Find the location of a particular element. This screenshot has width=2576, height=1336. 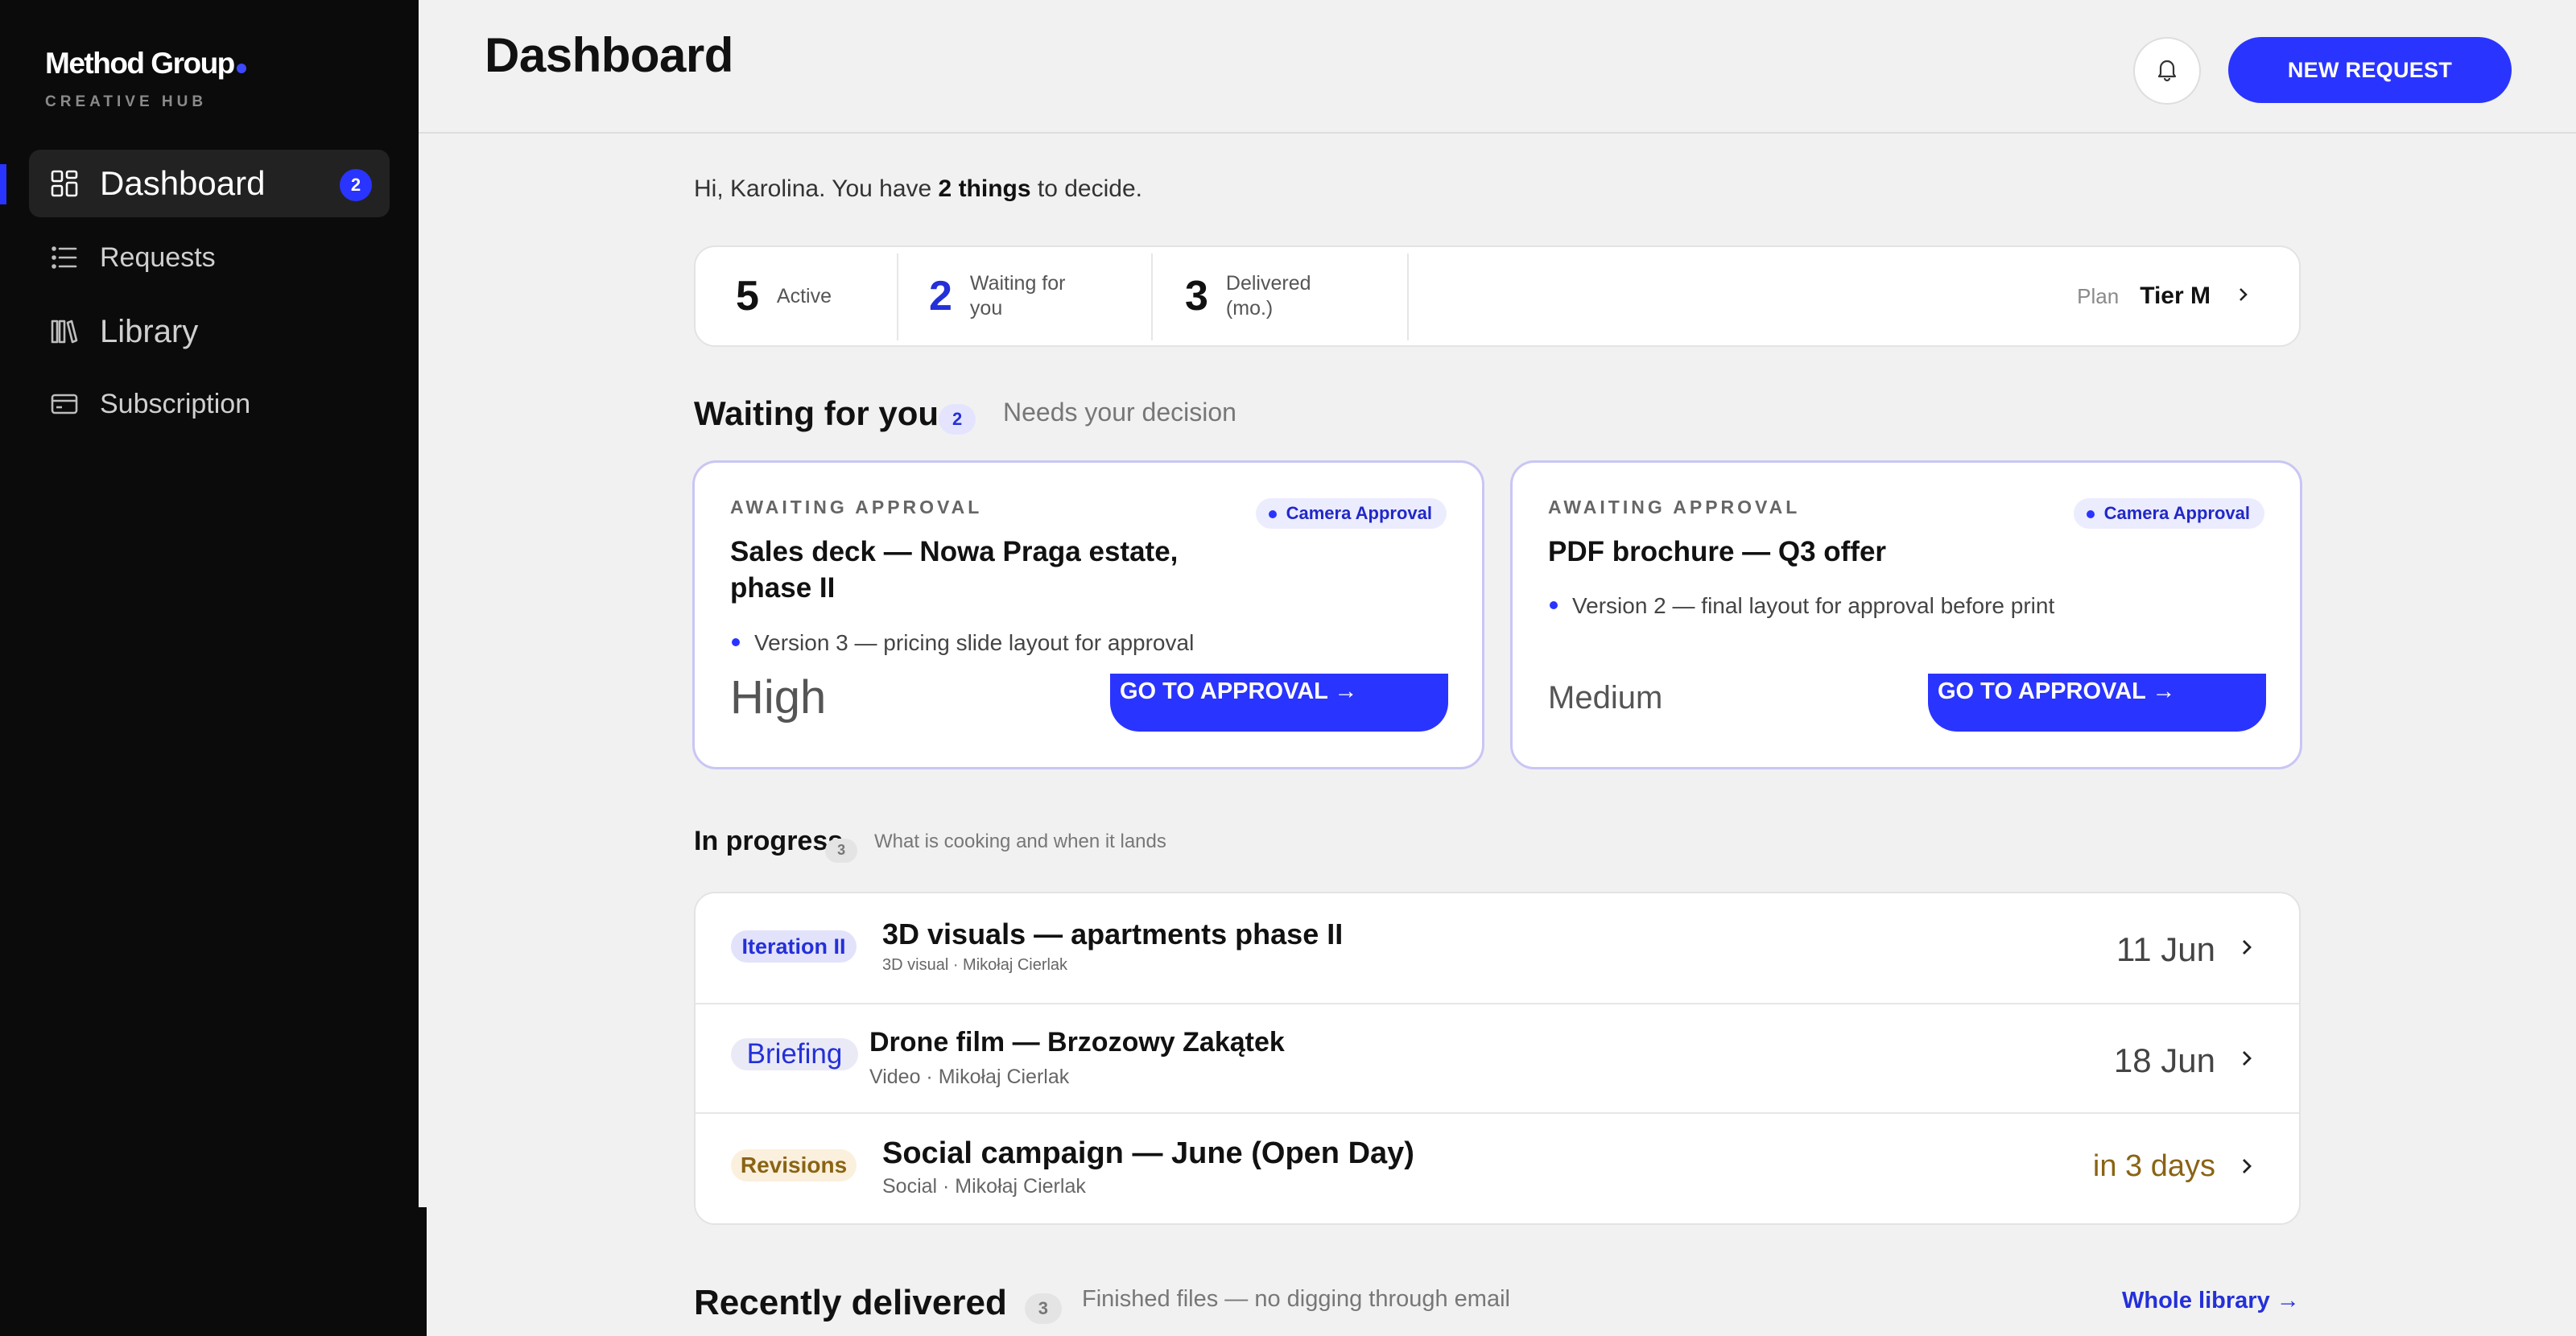

section-title-in-progress: In progress3 is located at coordinates (776, 845).